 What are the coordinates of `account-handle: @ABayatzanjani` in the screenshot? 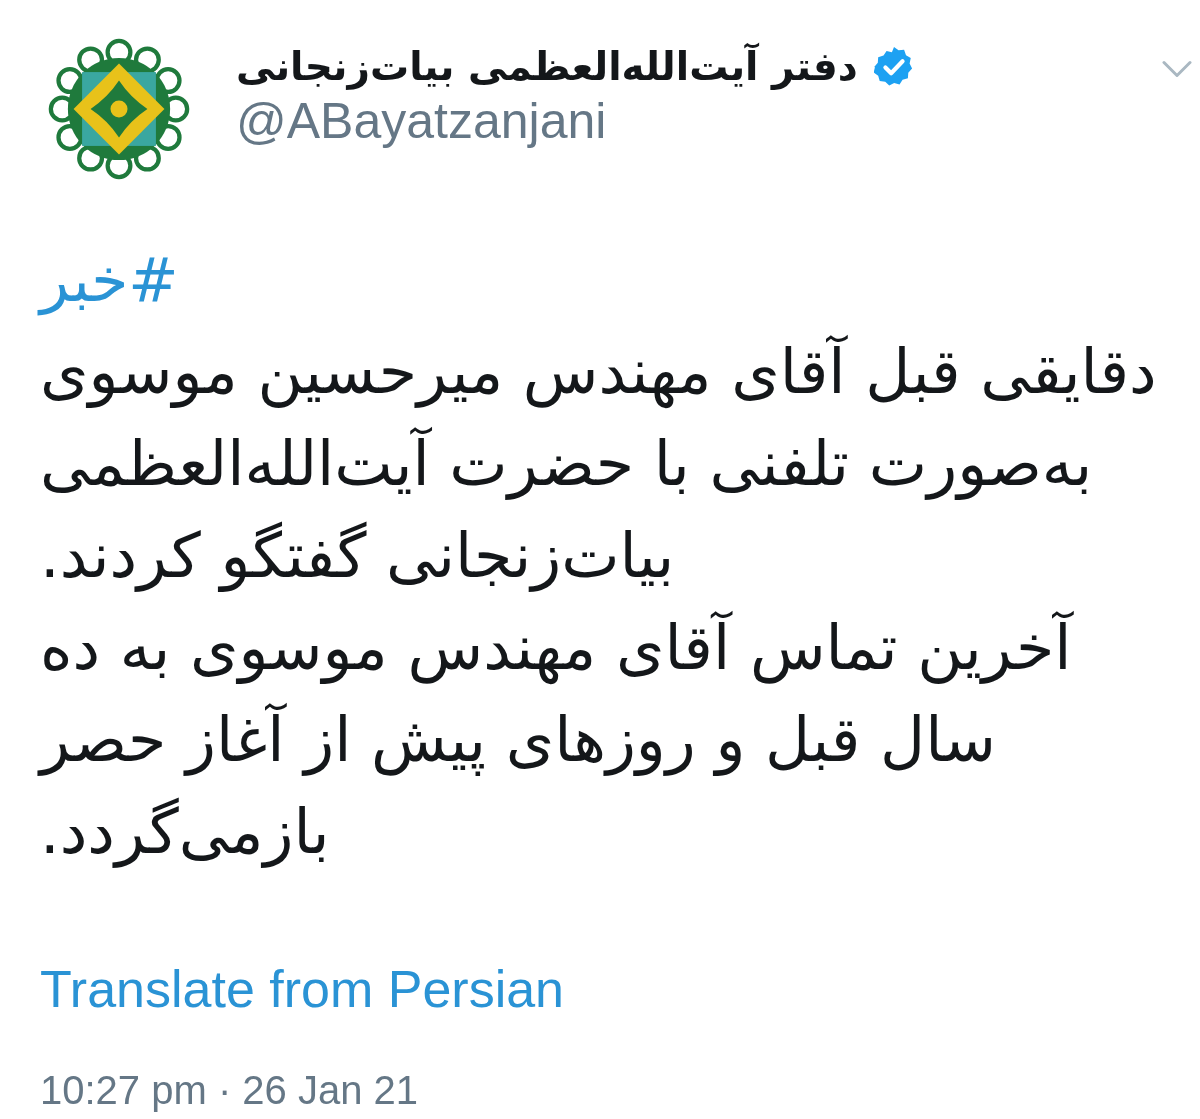 It's located at (421, 120).